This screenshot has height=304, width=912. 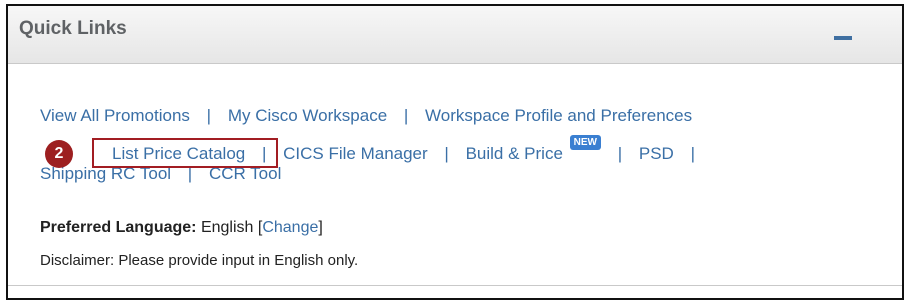 I want to click on change-language-link: Change, so click(x=290, y=227).